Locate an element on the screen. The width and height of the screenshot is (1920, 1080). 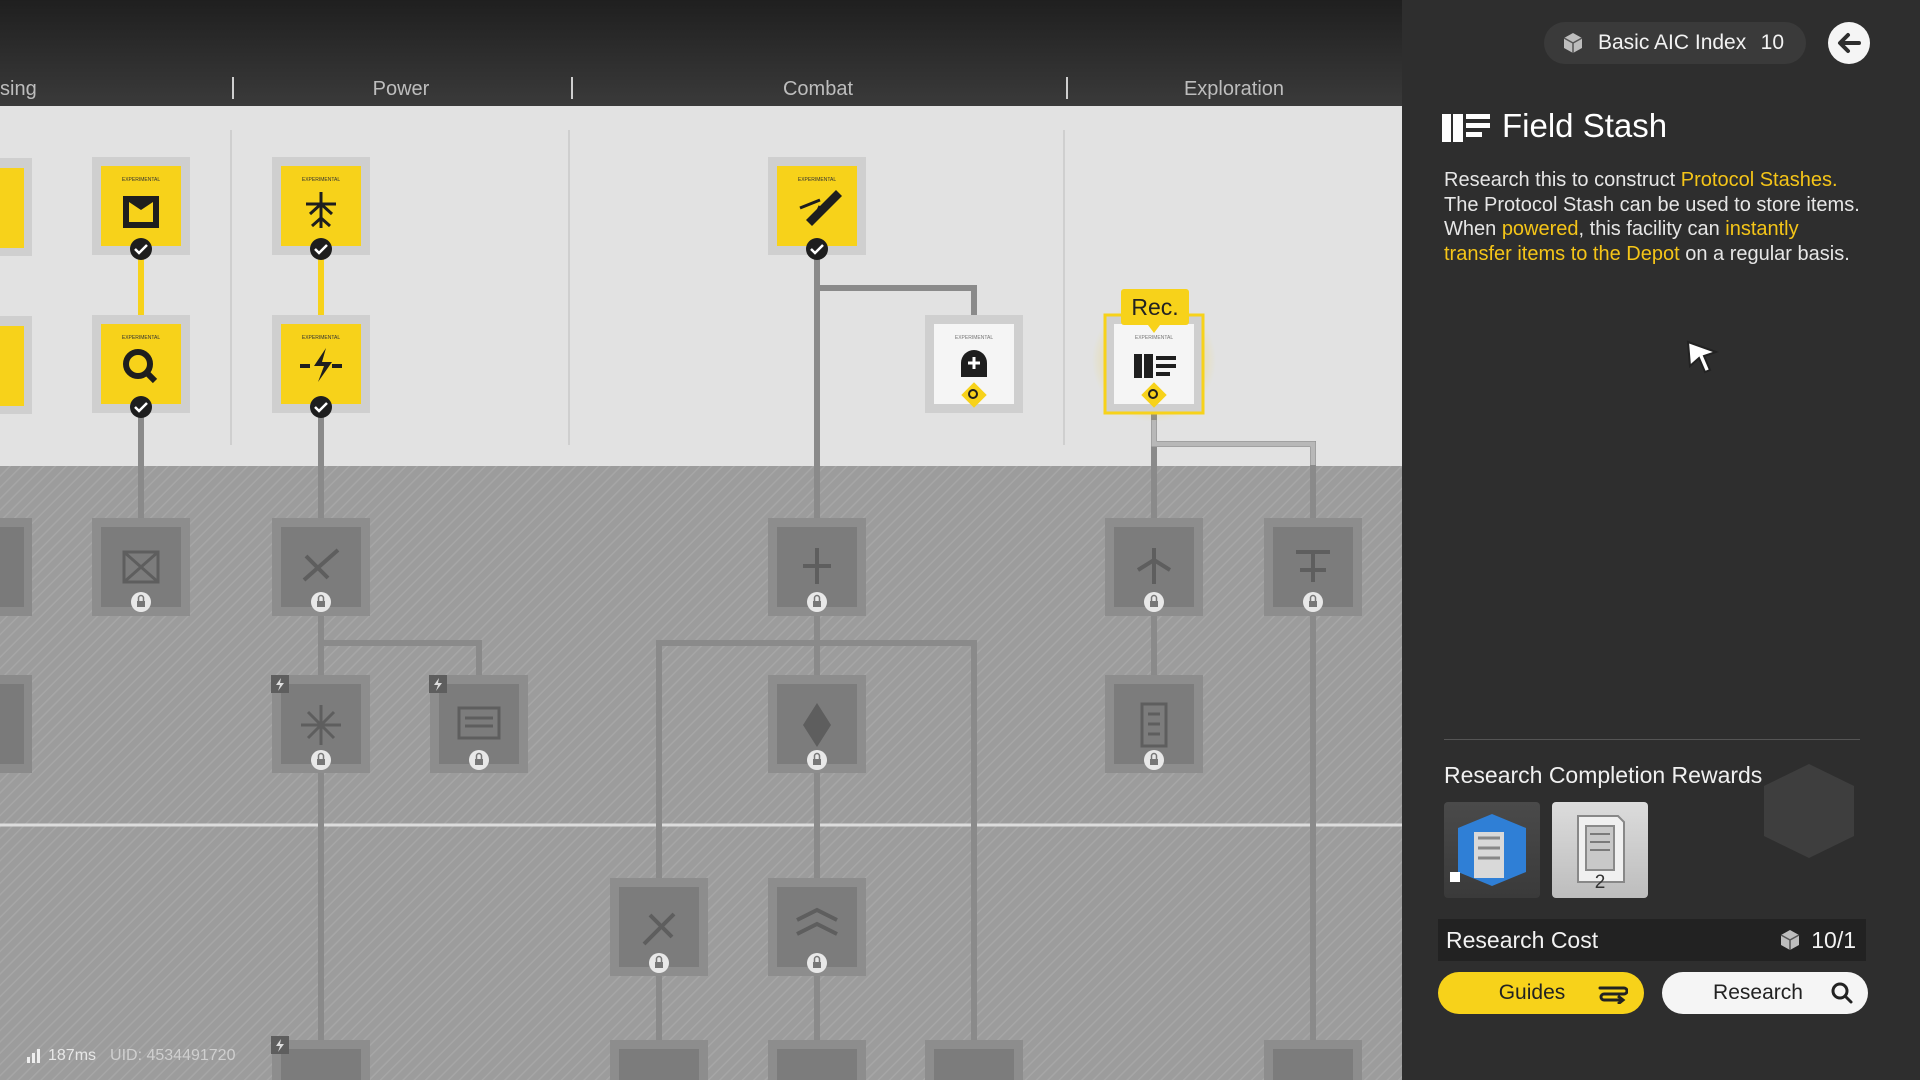
network-status: 187ms UID: 4534491720 is located at coordinates (130, 1056).